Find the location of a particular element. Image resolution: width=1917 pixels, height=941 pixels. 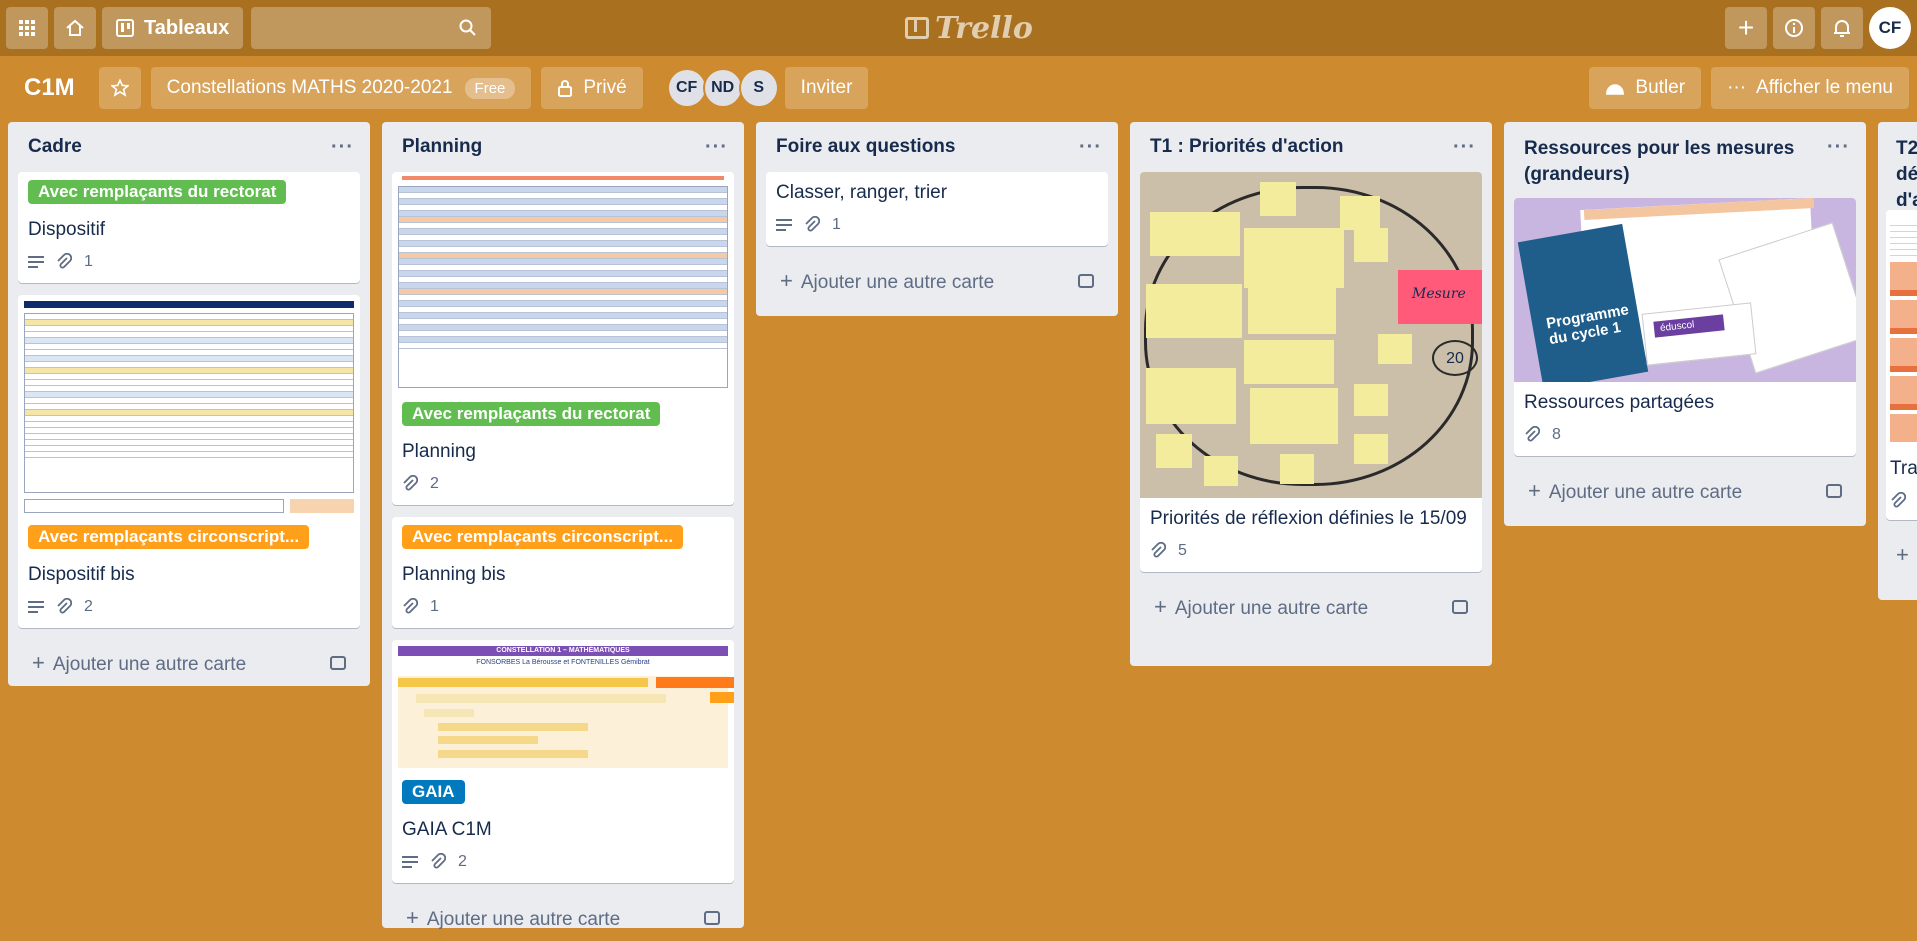

bell-icon is located at coordinates (1842, 28).